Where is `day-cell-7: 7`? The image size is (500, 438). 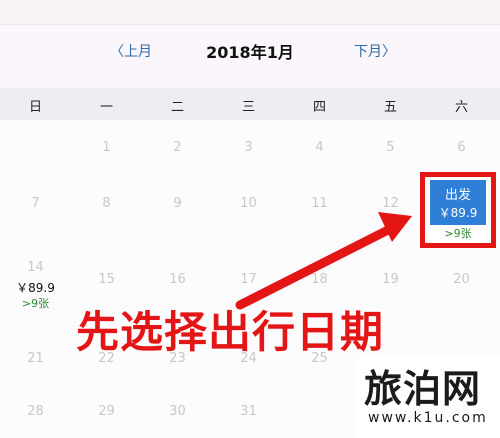 day-cell-7: 7 is located at coordinates (35, 206).